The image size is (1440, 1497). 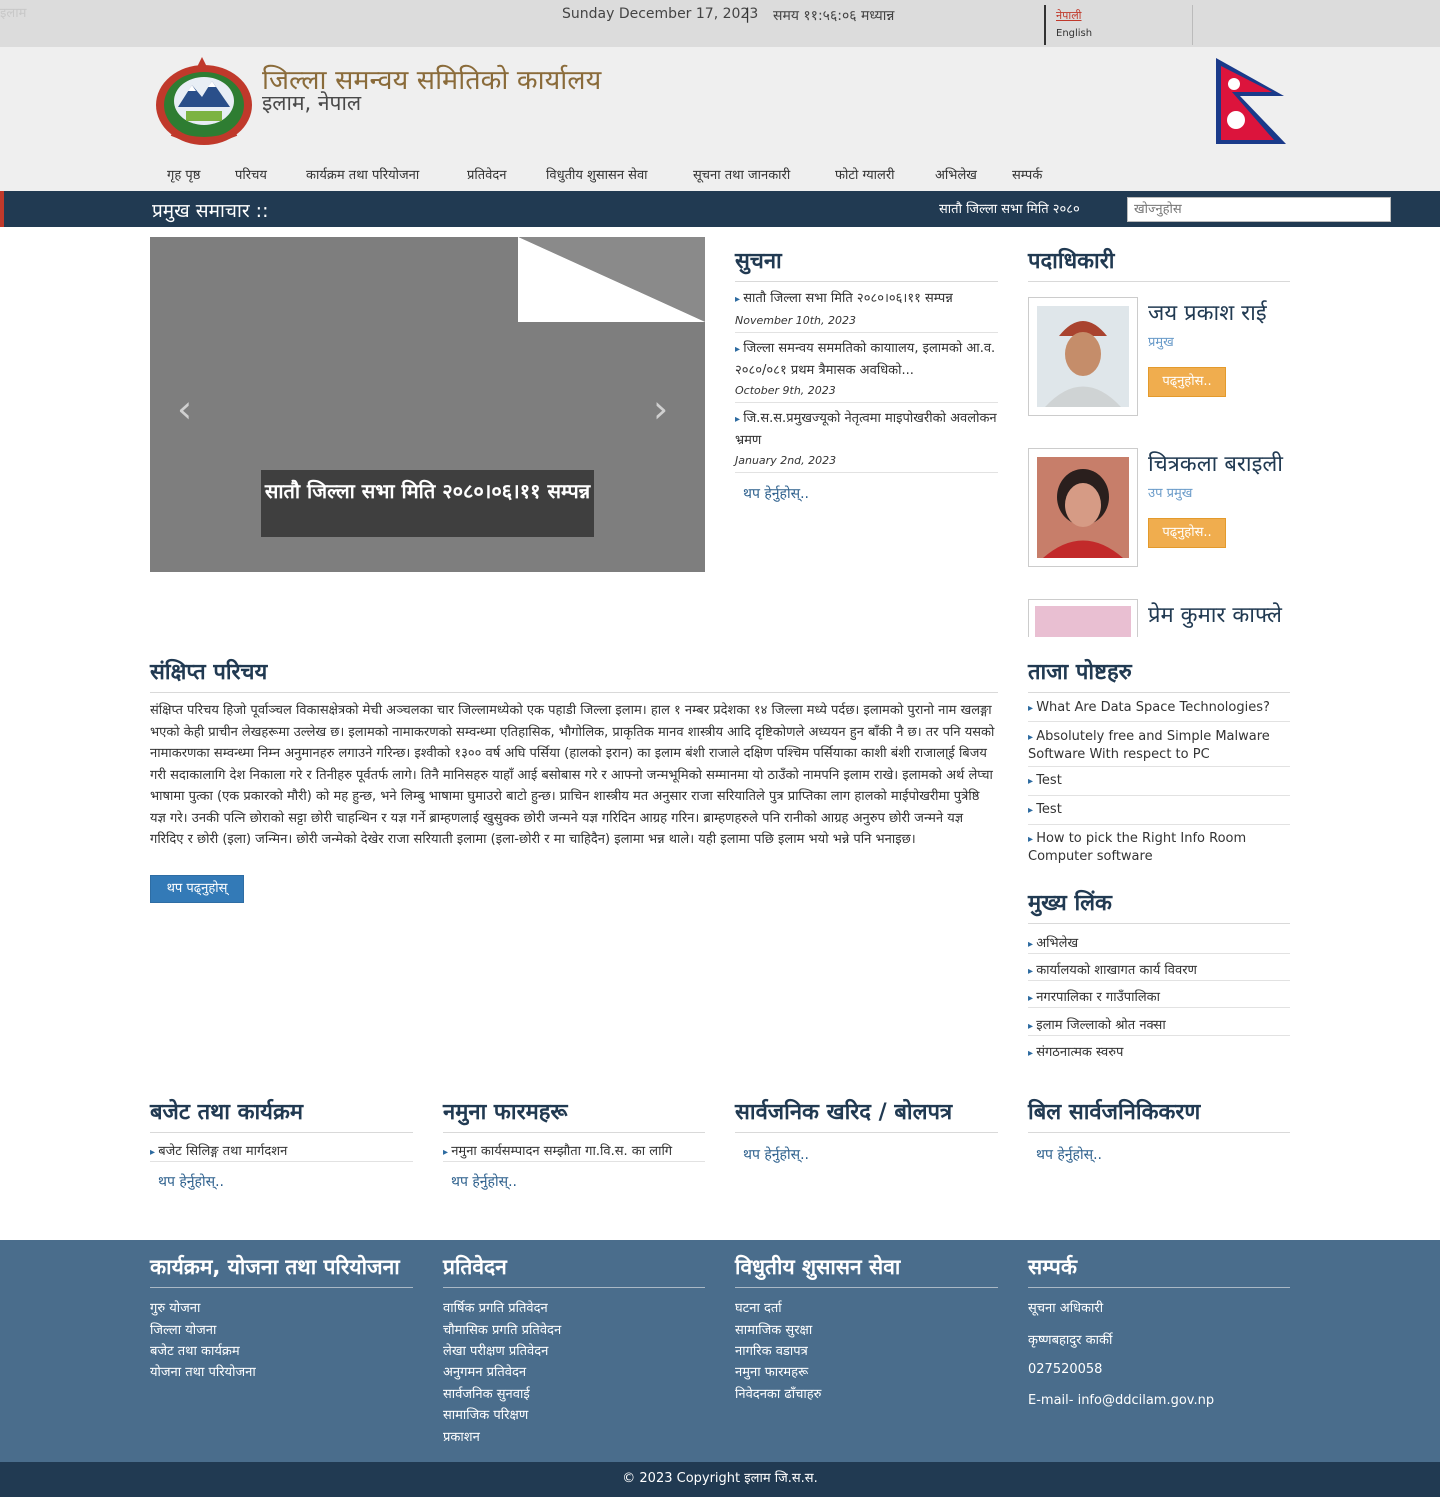 What do you see at coordinates (427, 503) in the screenshot?
I see `slide-caption: सातौ जिल्ला सभा मिति २०८०।०६।११ सम्पन्न` at bounding box center [427, 503].